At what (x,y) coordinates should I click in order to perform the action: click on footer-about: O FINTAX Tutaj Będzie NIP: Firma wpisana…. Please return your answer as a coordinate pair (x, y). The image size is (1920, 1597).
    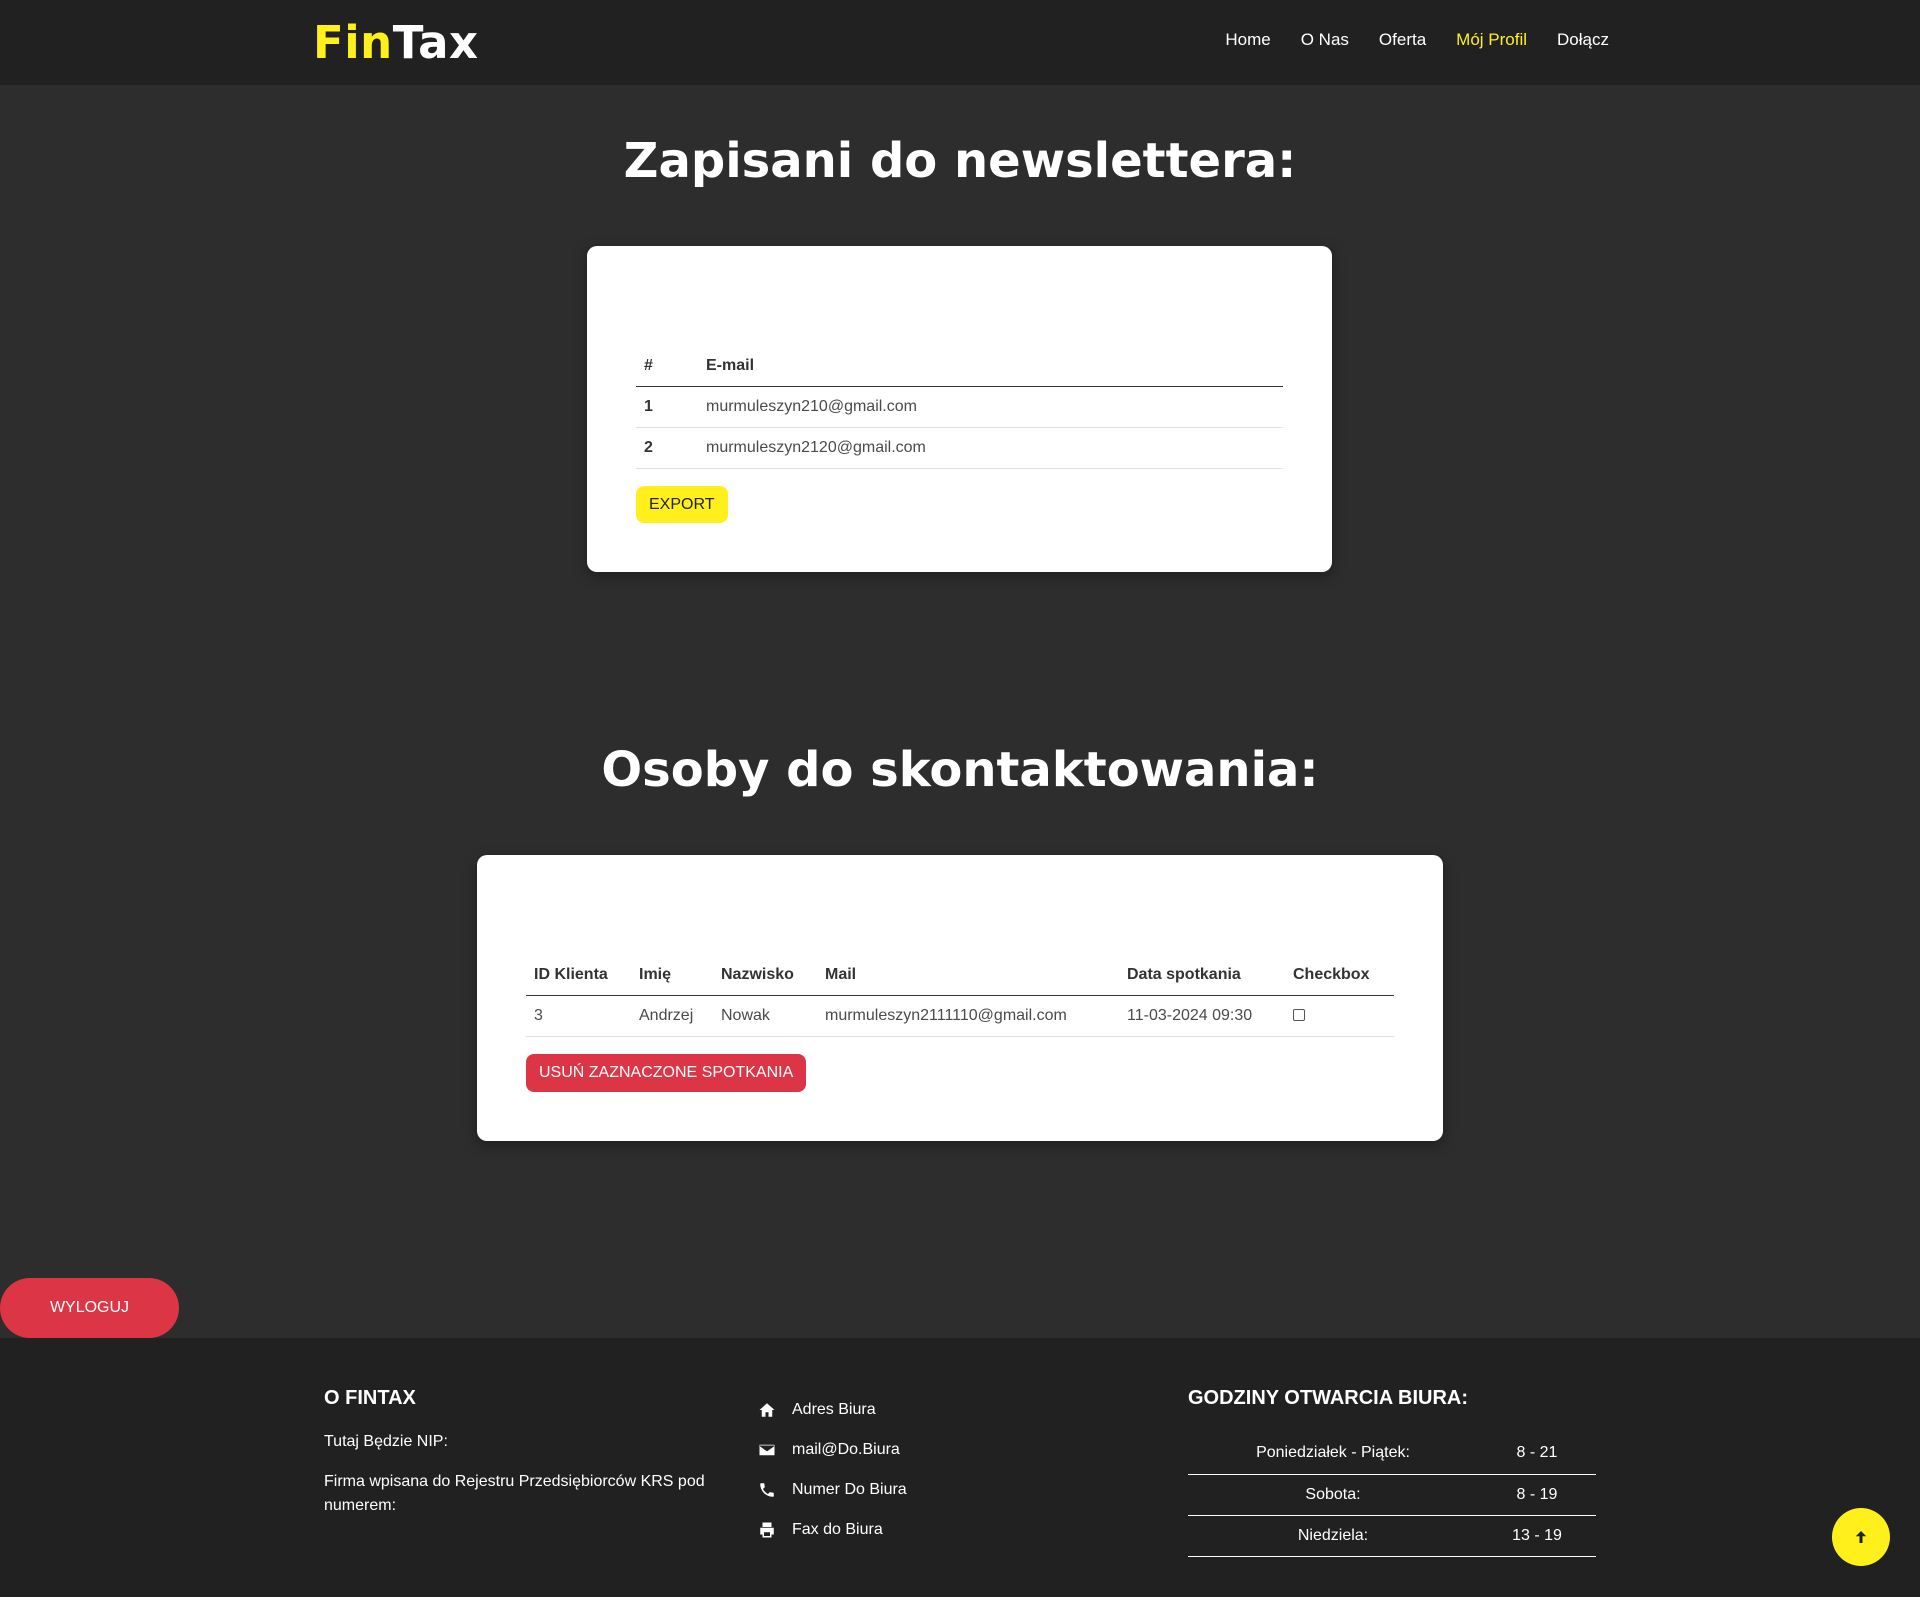
    Looking at the image, I should click on (524, 1452).